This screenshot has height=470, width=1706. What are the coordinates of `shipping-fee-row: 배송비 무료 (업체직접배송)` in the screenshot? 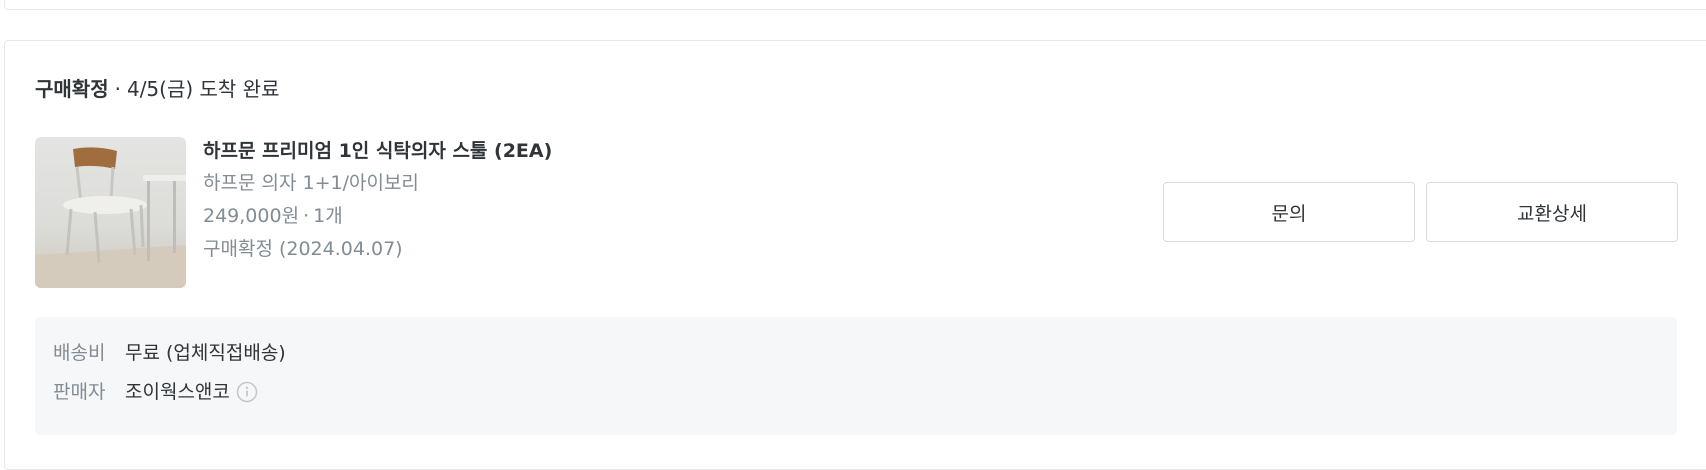 It's located at (169, 353).